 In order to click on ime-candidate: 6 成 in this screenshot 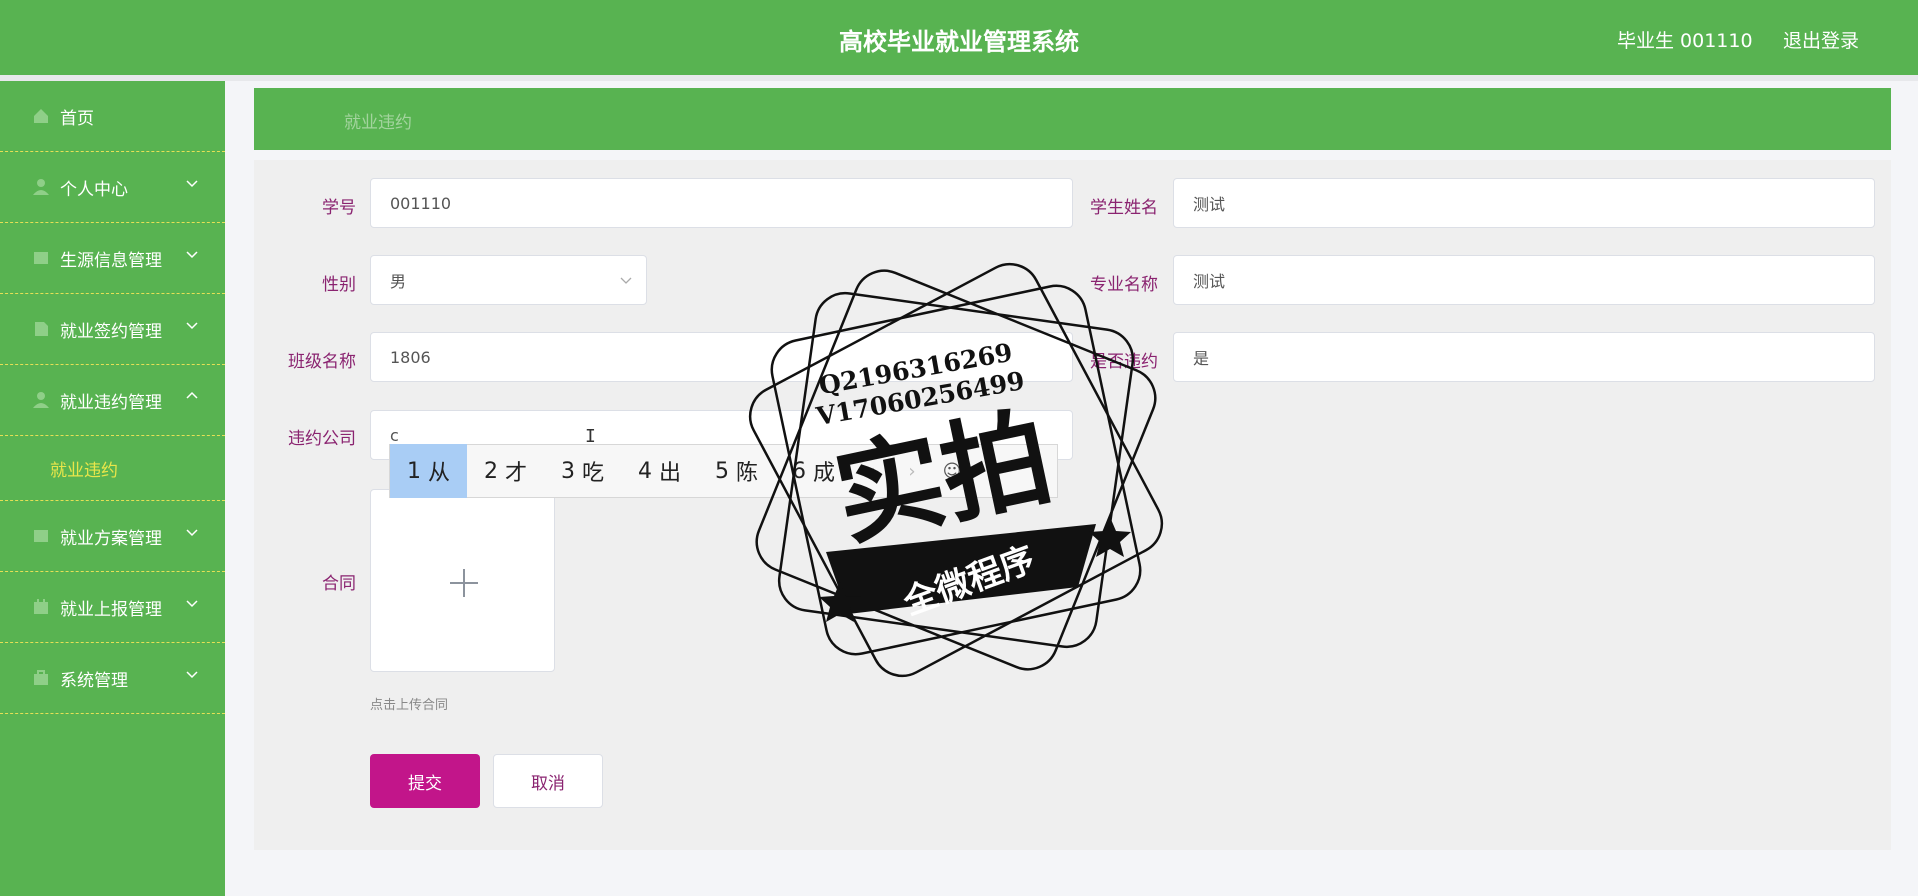, I will do `click(813, 471)`.